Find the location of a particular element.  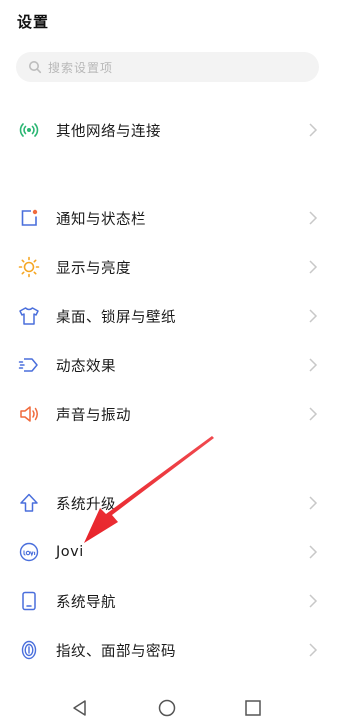

notification-icon is located at coordinates (29, 218).